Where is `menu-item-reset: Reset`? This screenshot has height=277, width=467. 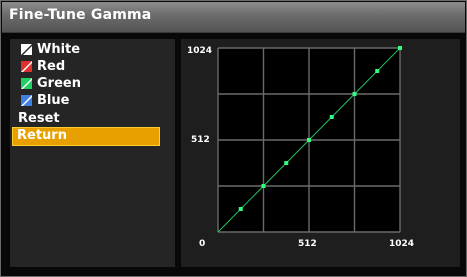
menu-item-reset: Reset is located at coordinates (87, 118).